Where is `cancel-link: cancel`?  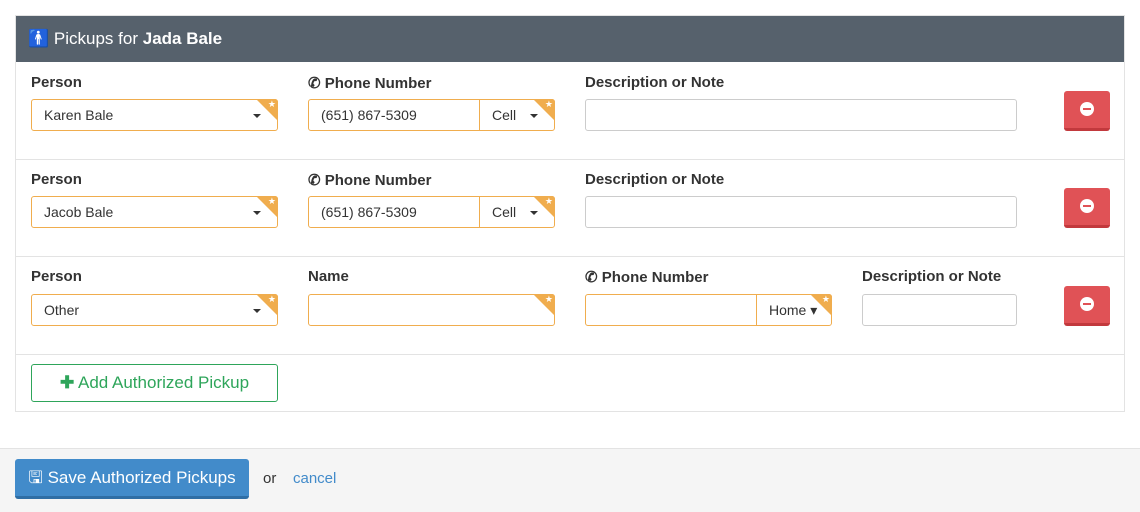
cancel-link: cancel is located at coordinates (314, 478).